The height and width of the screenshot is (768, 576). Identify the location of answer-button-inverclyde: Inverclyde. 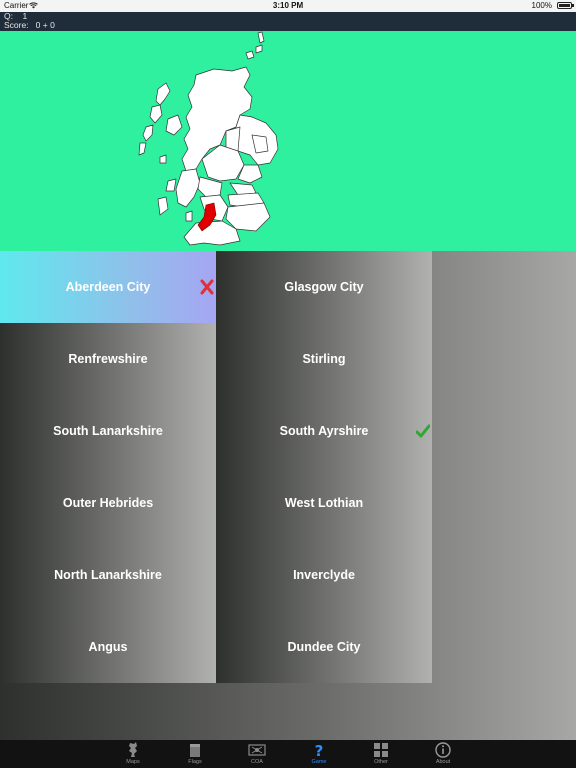
(324, 575).